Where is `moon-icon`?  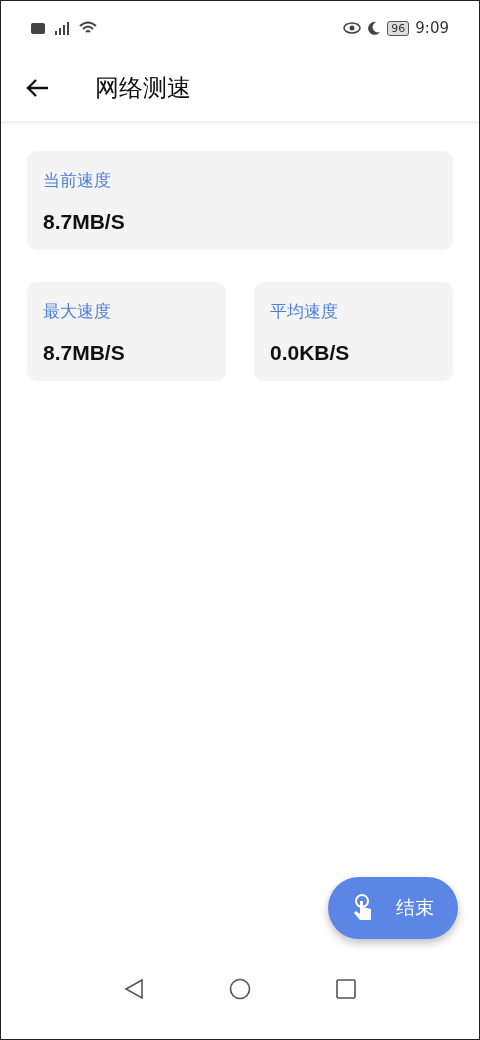 moon-icon is located at coordinates (374, 28).